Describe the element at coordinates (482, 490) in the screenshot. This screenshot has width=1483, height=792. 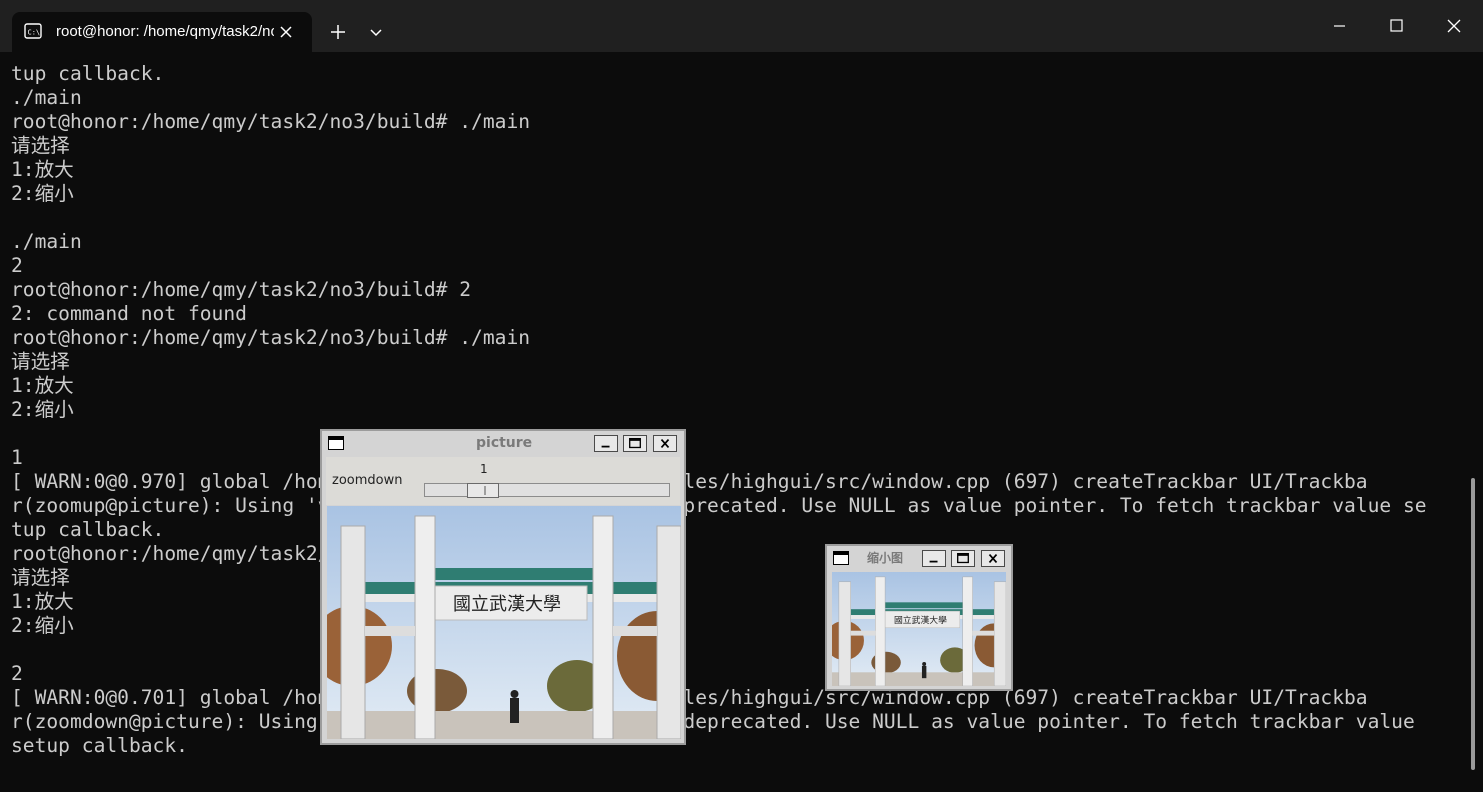
I see `trackbar-slider-thumb` at that location.